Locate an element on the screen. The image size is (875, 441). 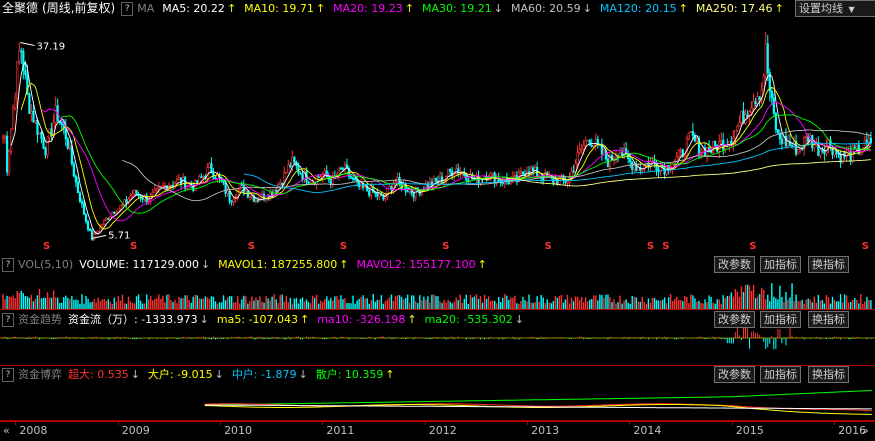
game-chart is located at coordinates (437, 402).